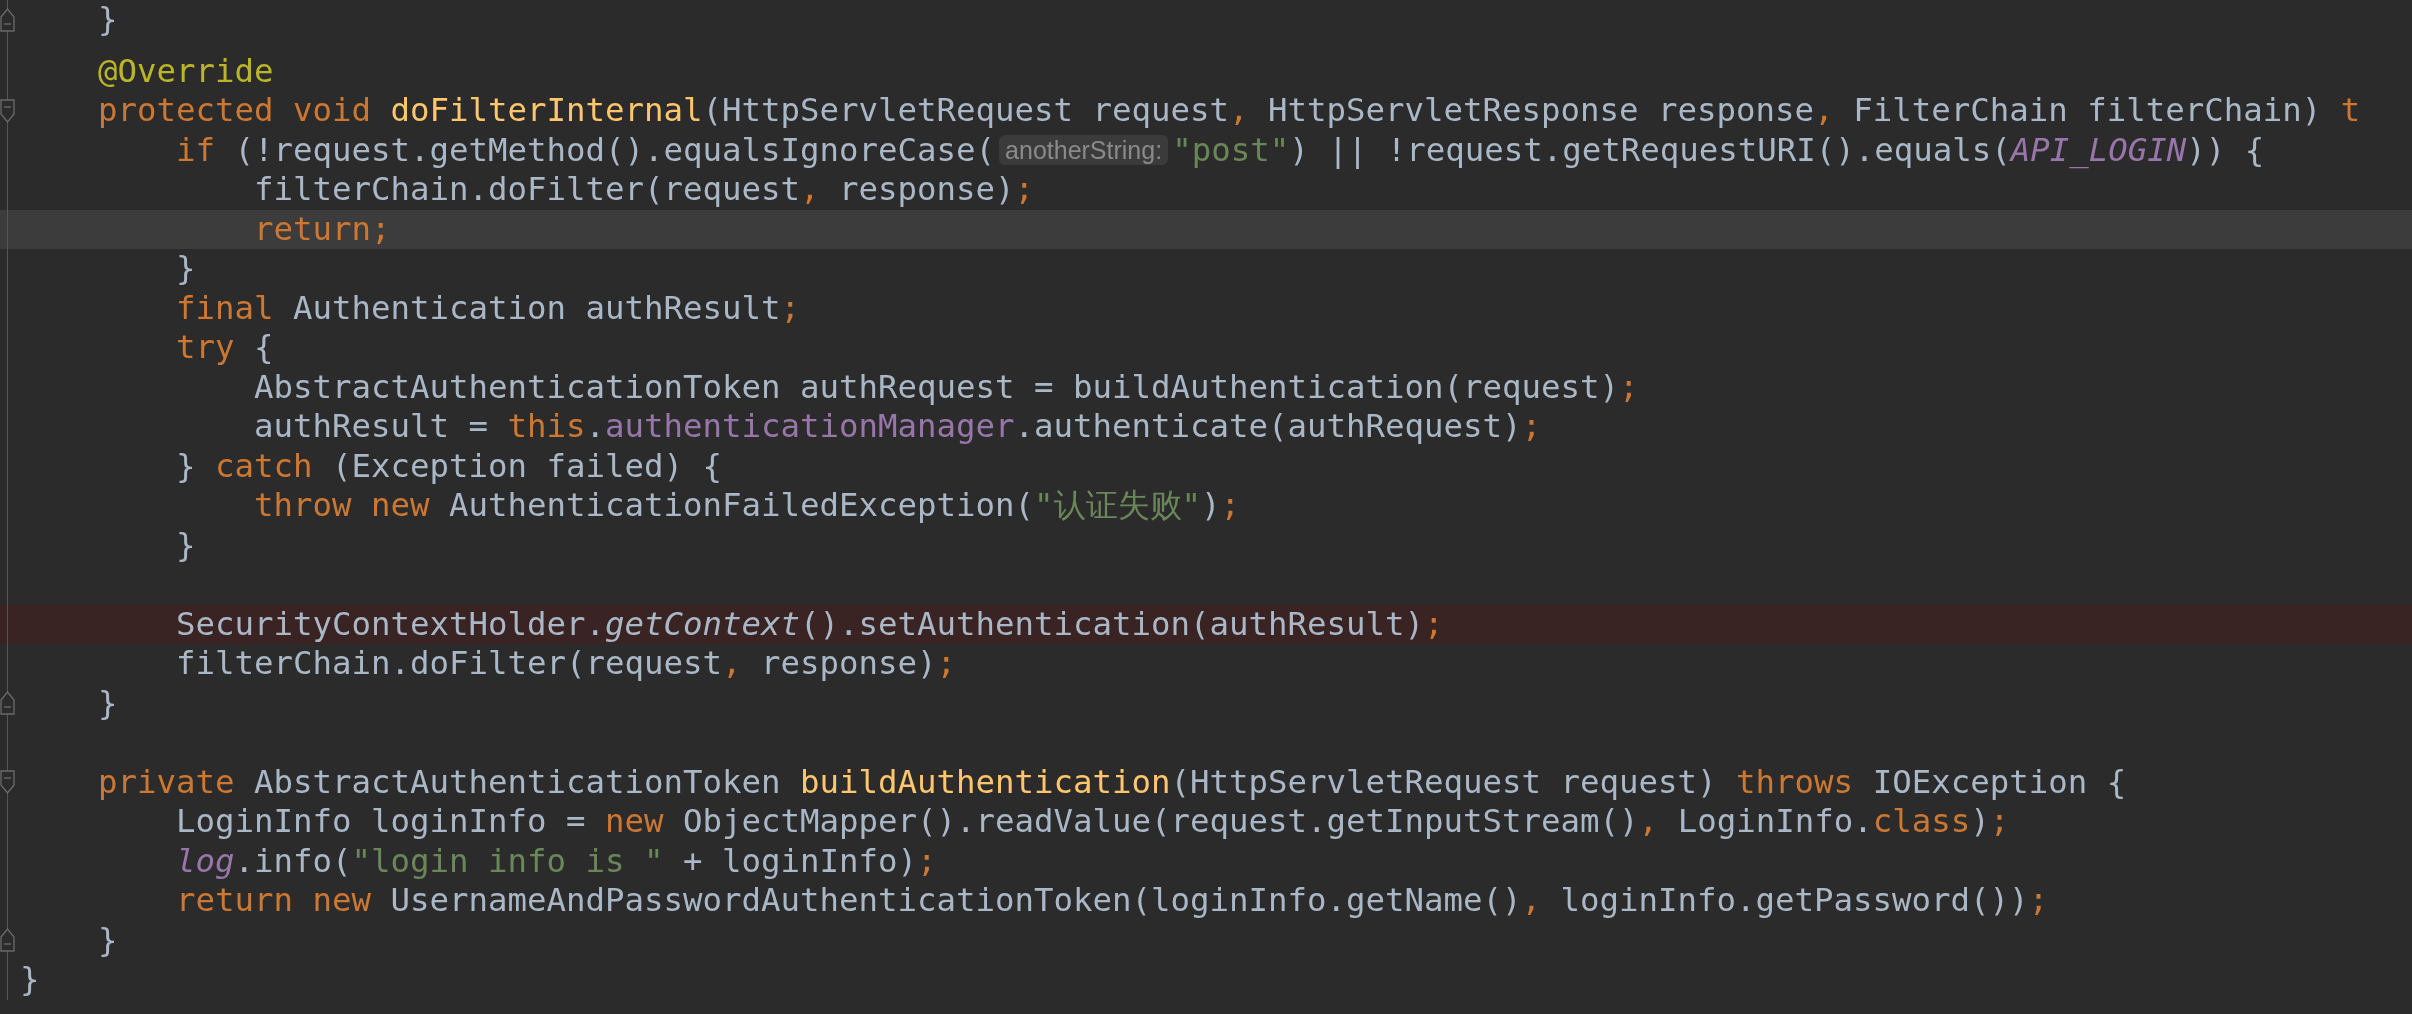 This screenshot has height=1014, width=2412. I want to click on code-line: log.info("login info is " + loginInfo);, so click(556, 861).